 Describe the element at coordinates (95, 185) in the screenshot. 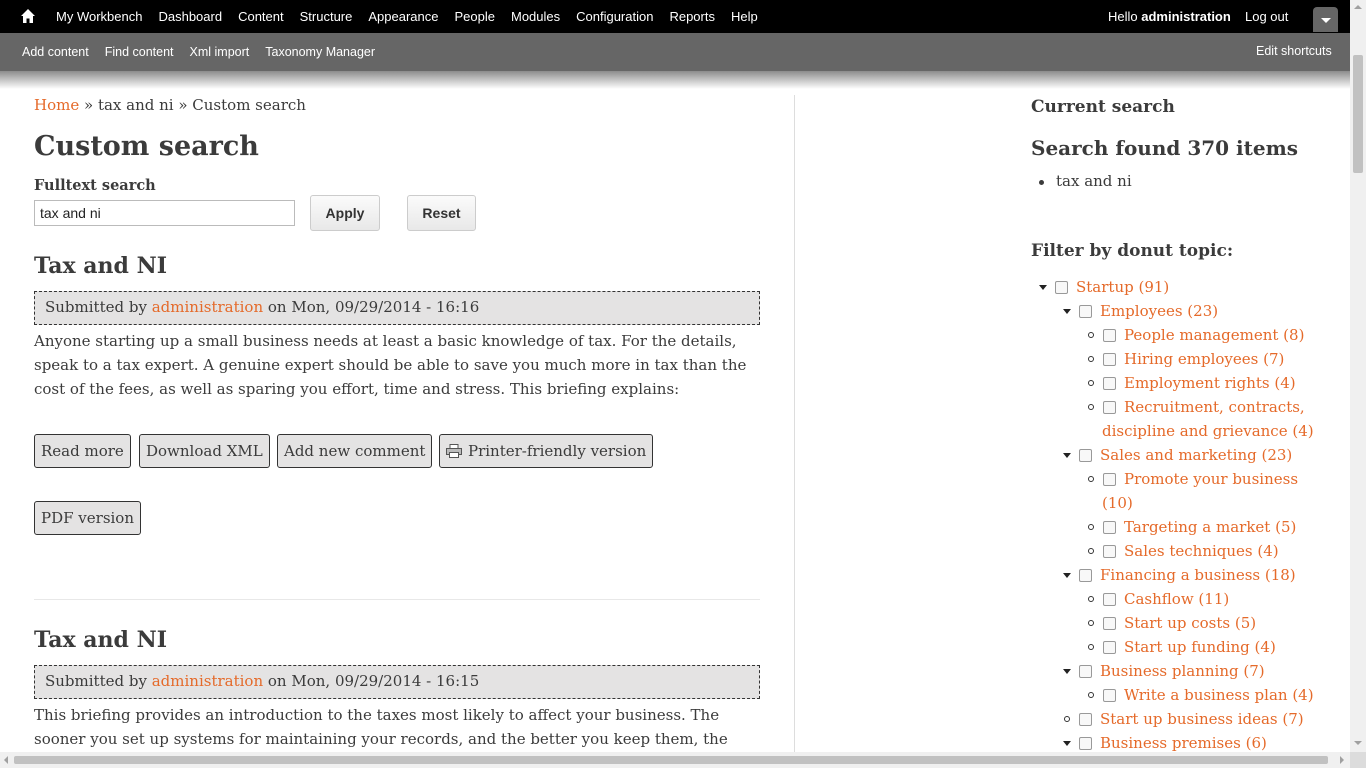

I see `fulltext-search-label: Fulltext search` at that location.